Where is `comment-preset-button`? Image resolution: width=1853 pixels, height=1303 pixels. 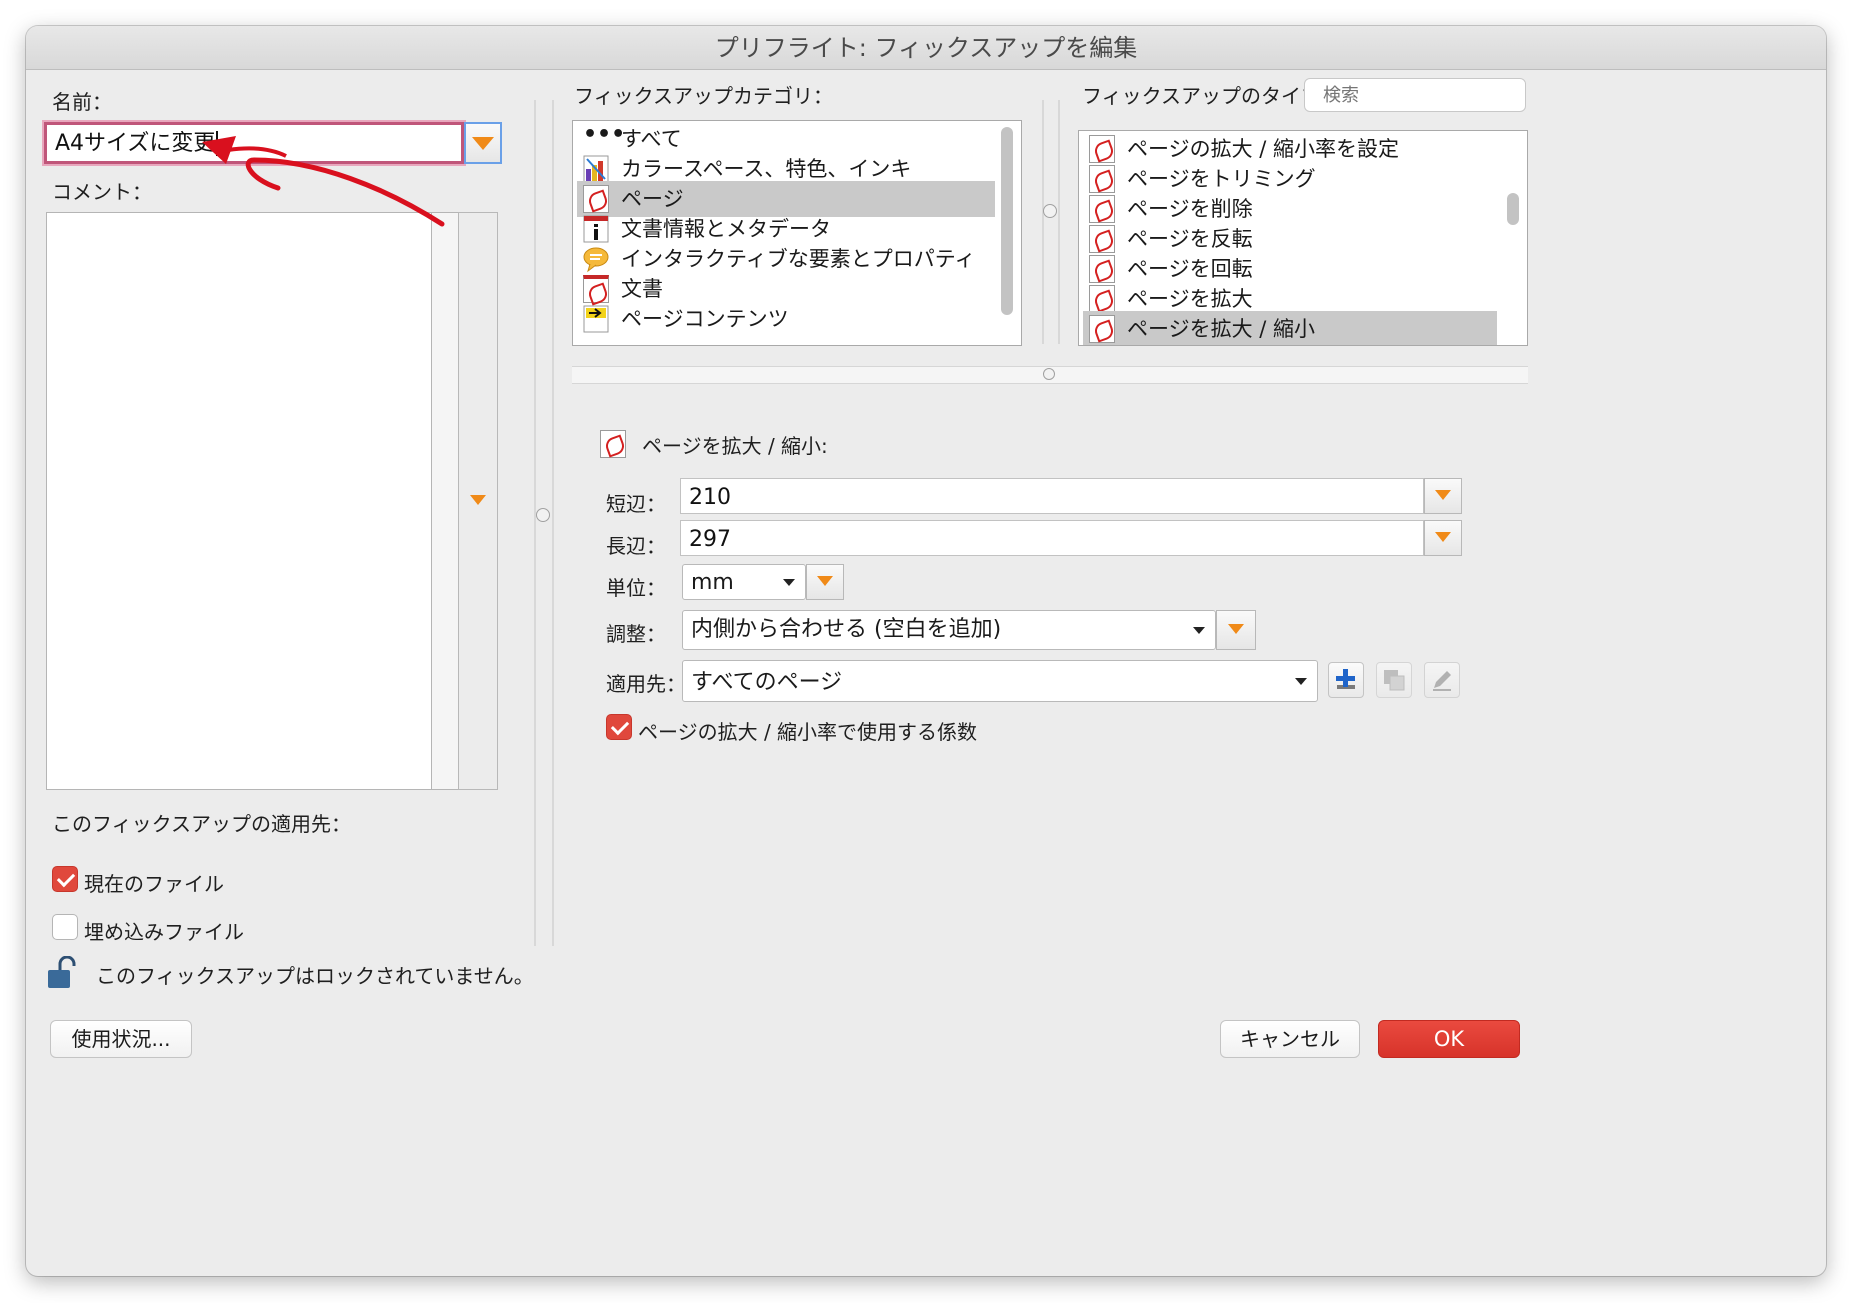 comment-preset-button is located at coordinates (478, 501).